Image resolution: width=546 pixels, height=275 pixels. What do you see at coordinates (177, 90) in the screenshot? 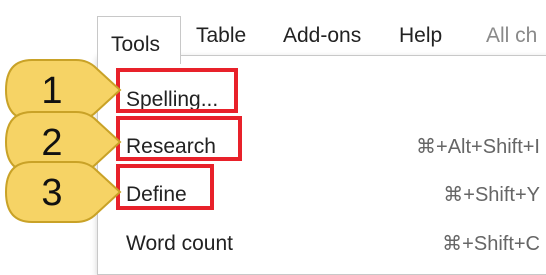
I see `highlight-box-spelling` at bounding box center [177, 90].